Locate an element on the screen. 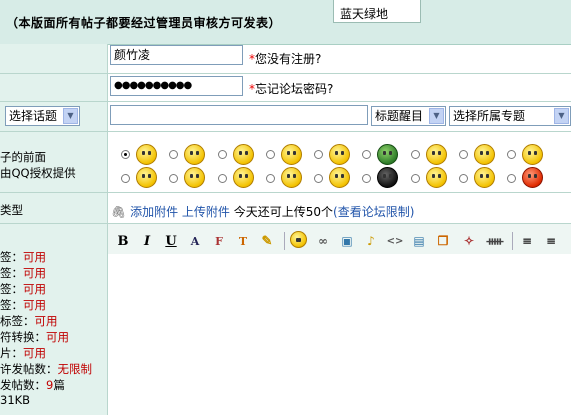 The image size is (571, 415). question-icon is located at coordinates (436, 154).